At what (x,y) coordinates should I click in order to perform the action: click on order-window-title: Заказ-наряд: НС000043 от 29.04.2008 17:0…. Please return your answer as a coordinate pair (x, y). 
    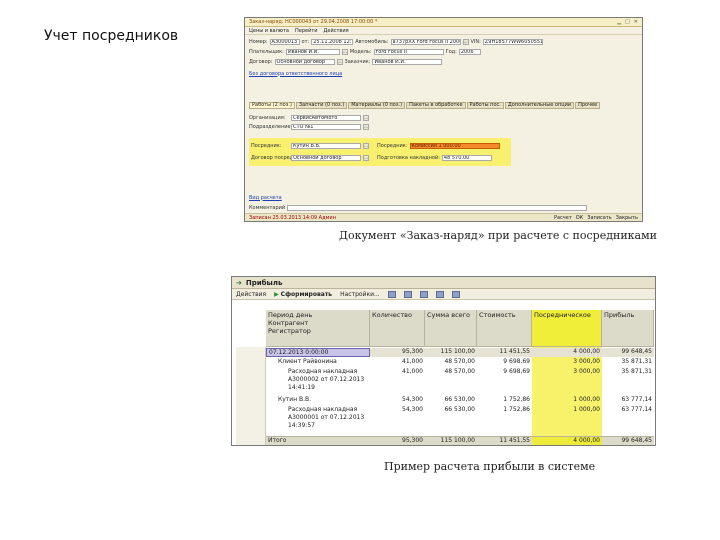
    Looking at the image, I should click on (313, 22).